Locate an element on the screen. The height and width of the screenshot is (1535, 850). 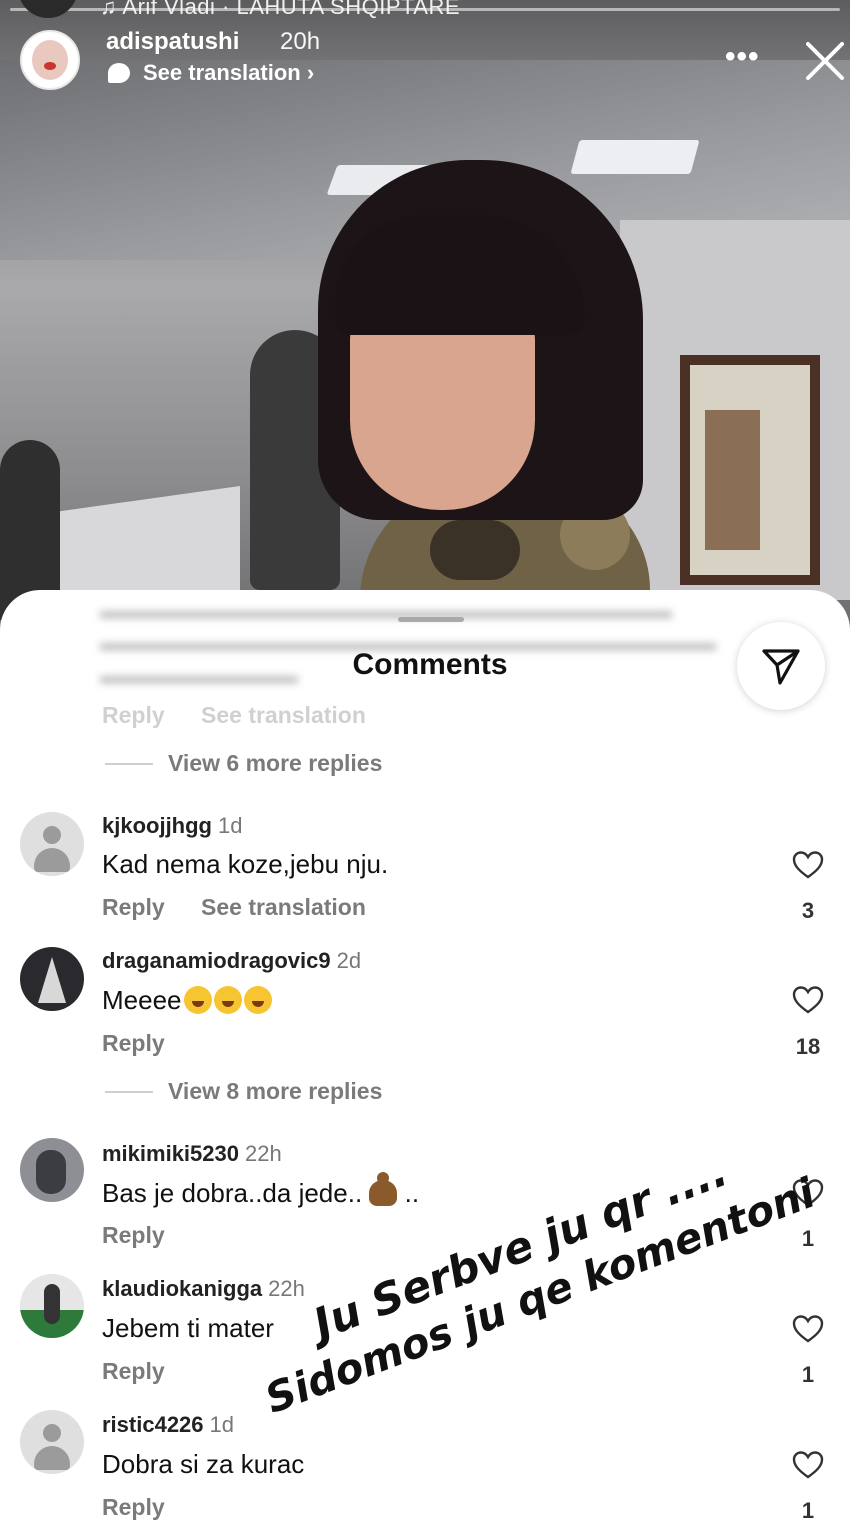
door-interior is located at coordinates (732, 480).